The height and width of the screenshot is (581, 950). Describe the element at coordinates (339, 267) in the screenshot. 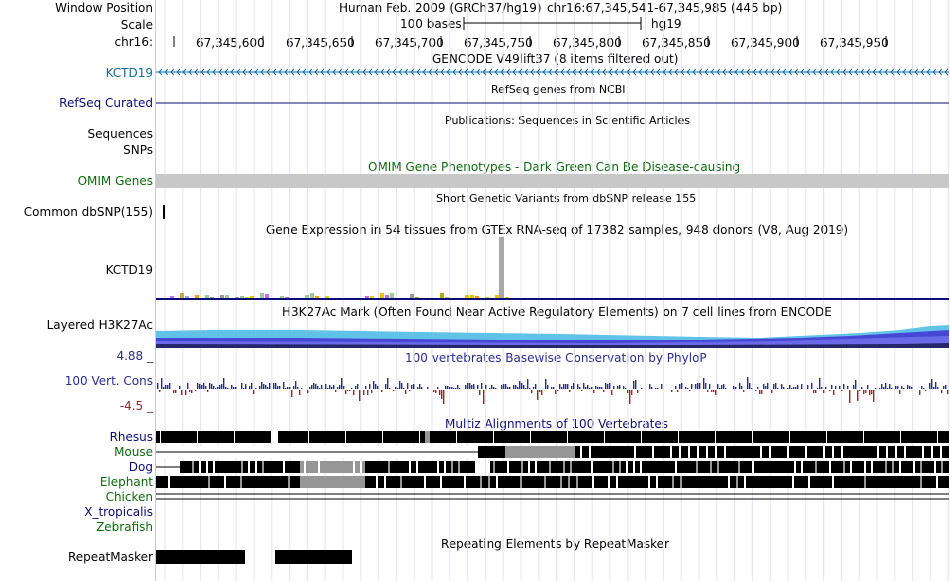

I see `gtex-expression-bars` at that location.